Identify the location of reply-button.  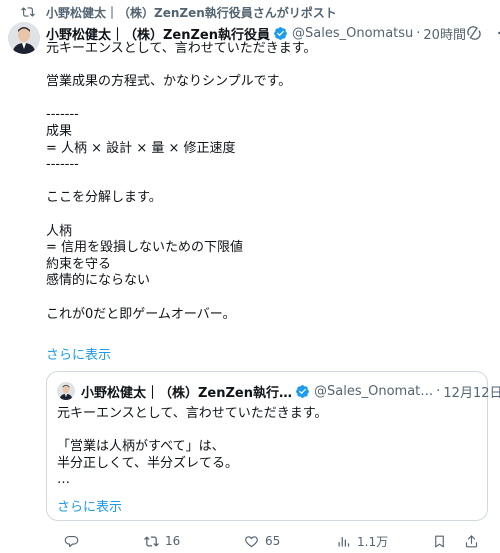
(74, 541).